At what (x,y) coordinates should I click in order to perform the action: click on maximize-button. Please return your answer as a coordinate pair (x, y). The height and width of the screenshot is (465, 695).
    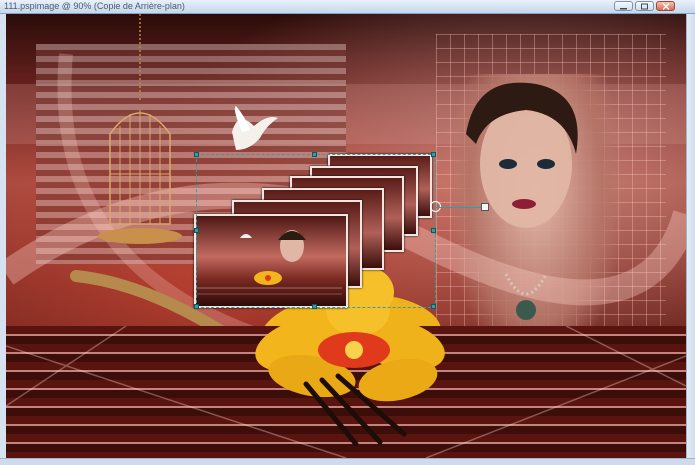
    Looking at the image, I should click on (644, 6).